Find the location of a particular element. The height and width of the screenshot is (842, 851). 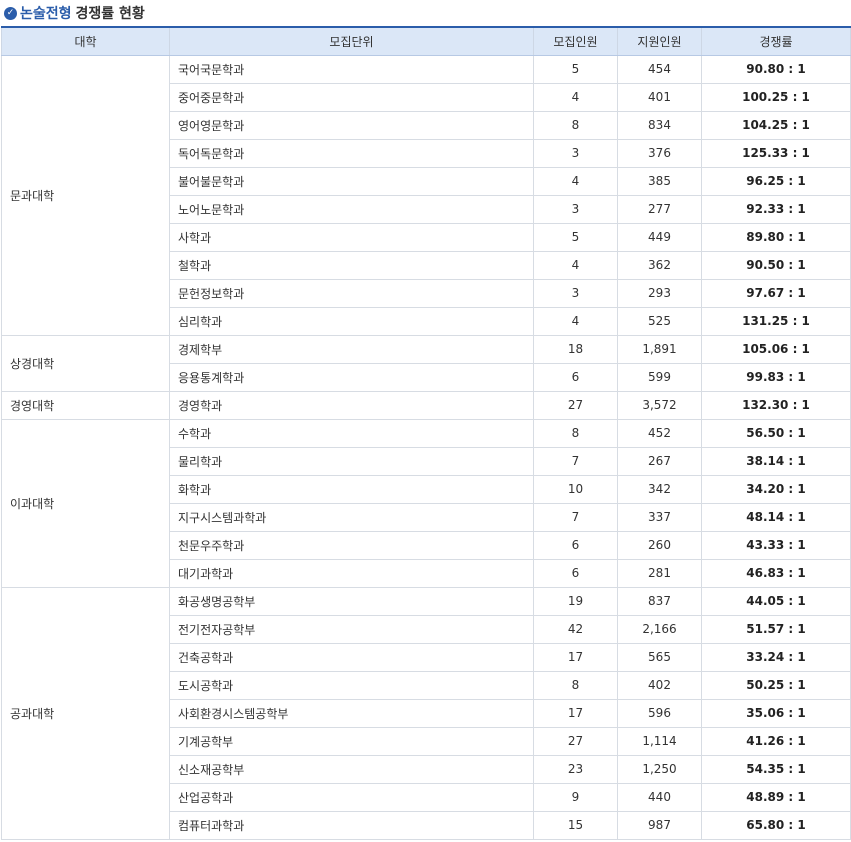

applicants-cell: 525 is located at coordinates (659, 321).